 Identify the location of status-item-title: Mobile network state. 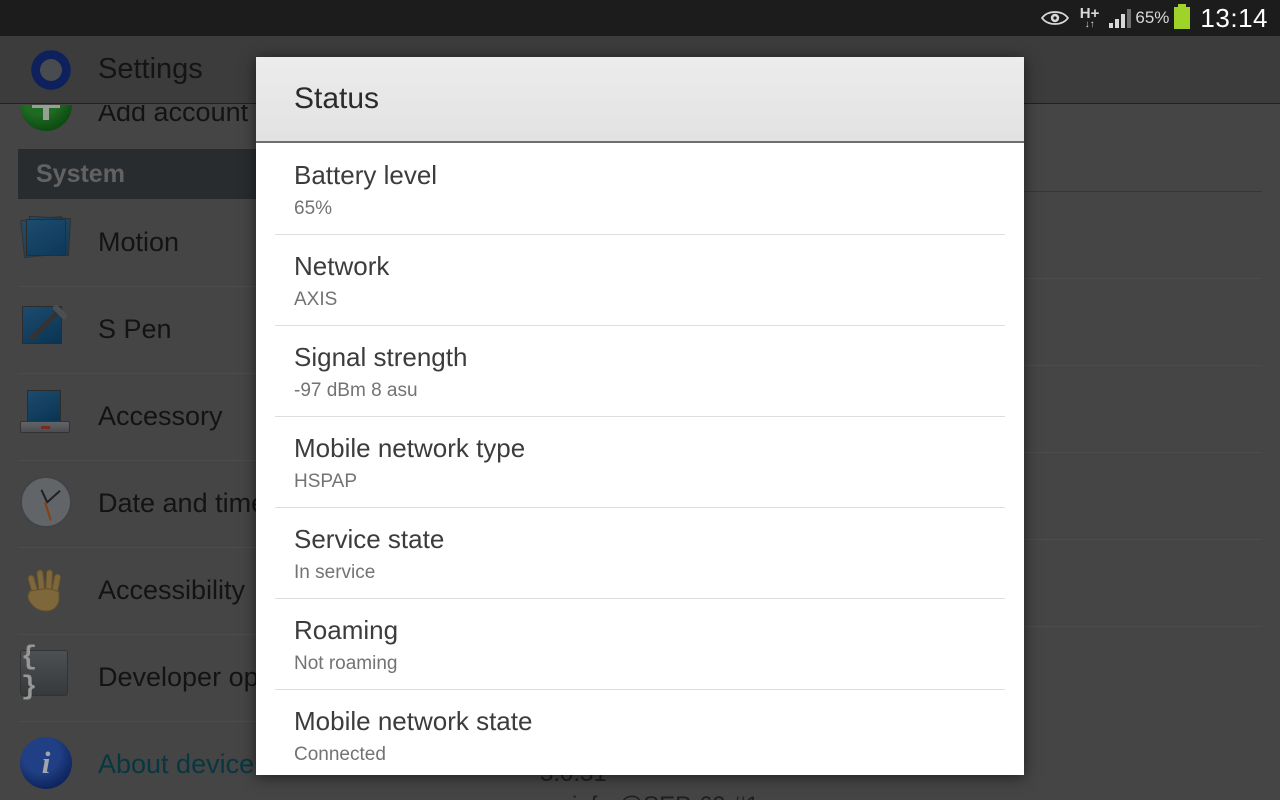
(413, 721).